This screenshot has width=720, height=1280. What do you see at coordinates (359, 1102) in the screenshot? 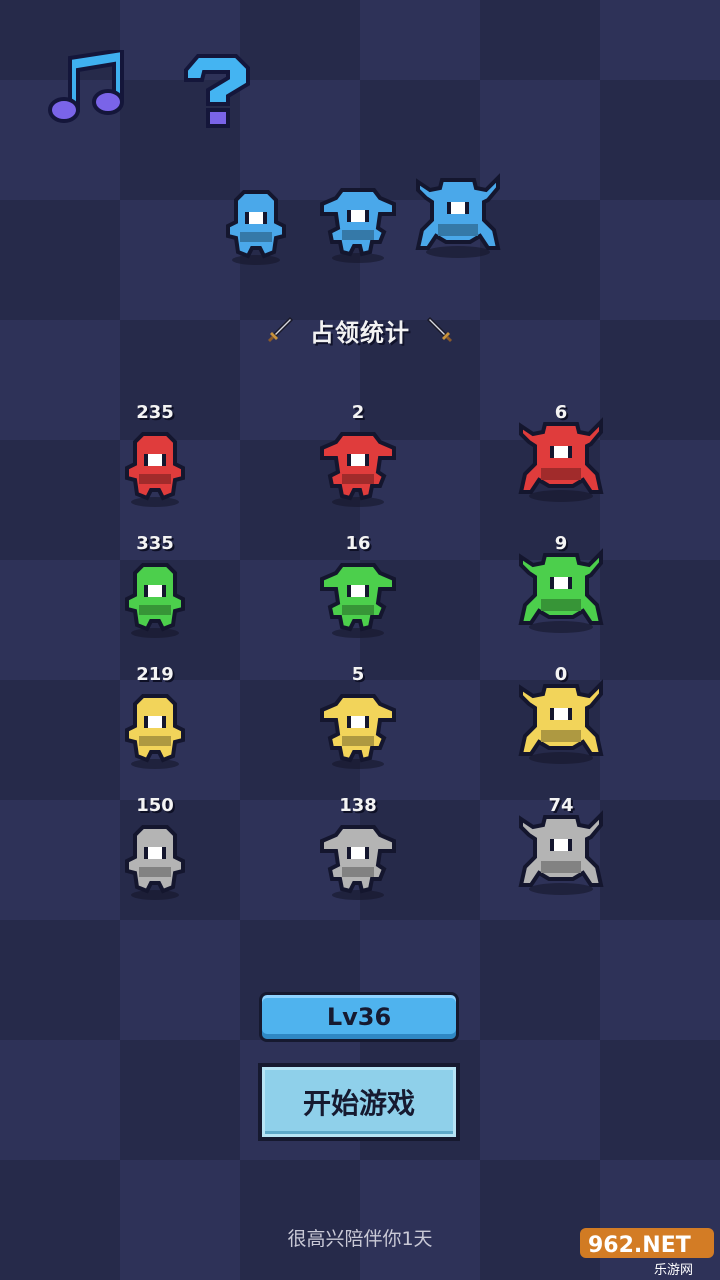
I see `start-game-button: 开始游戏` at bounding box center [359, 1102].